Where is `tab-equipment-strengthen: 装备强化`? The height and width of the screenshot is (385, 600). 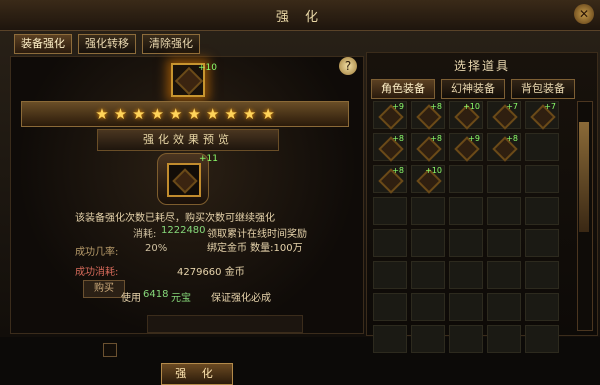 tab-equipment-strengthen: 装备强化 is located at coordinates (43, 44).